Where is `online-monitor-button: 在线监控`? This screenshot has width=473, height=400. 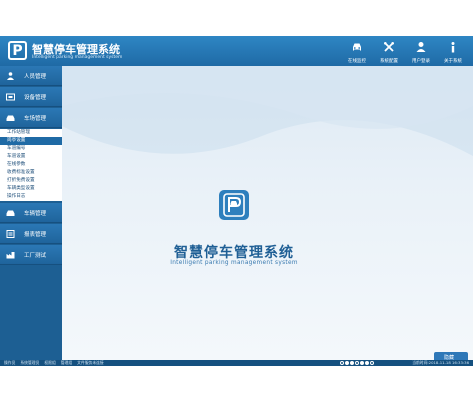 online-monitor-button: 在线监控 is located at coordinates (357, 52).